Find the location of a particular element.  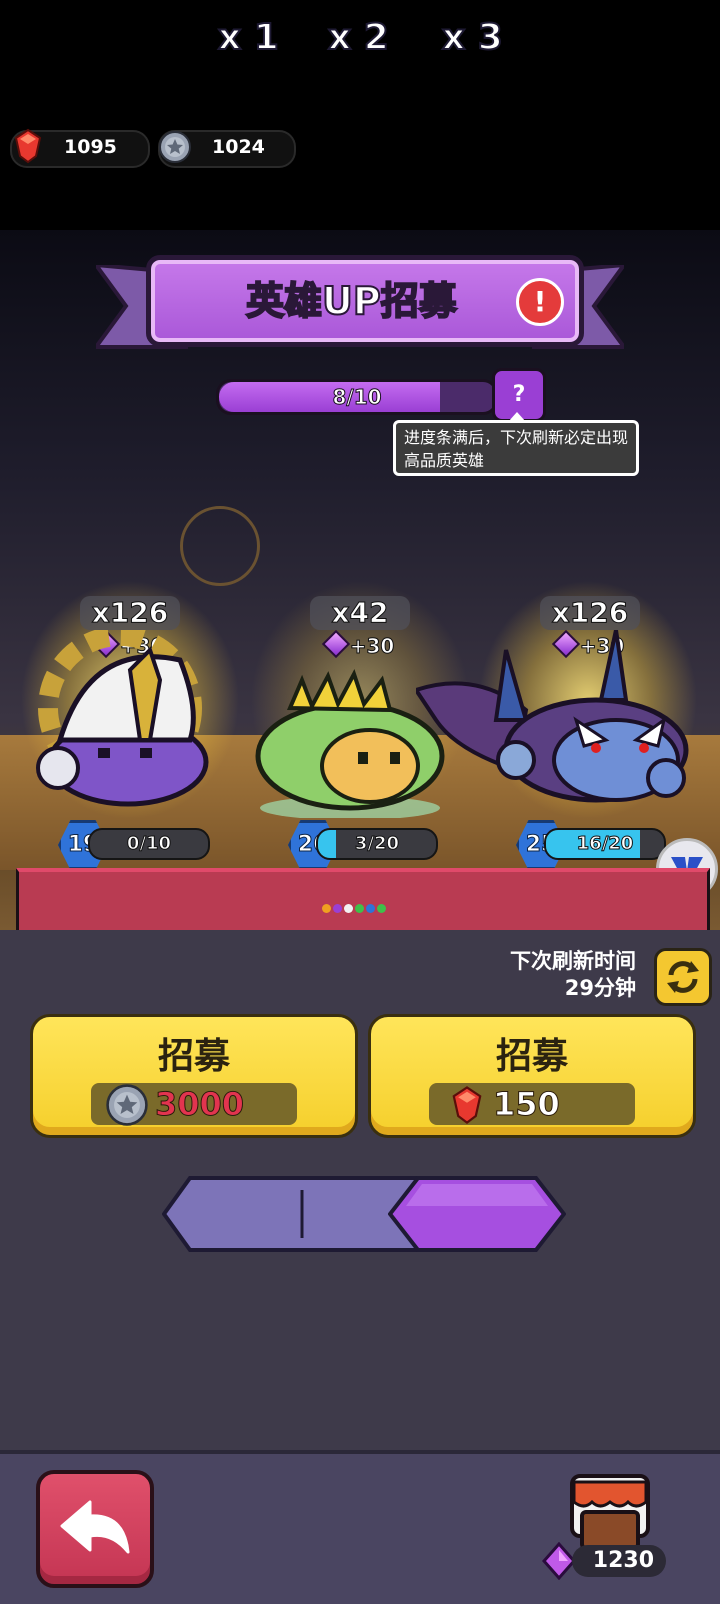

banner-title: 英雄UP招募 ! is located at coordinates (365, 301).